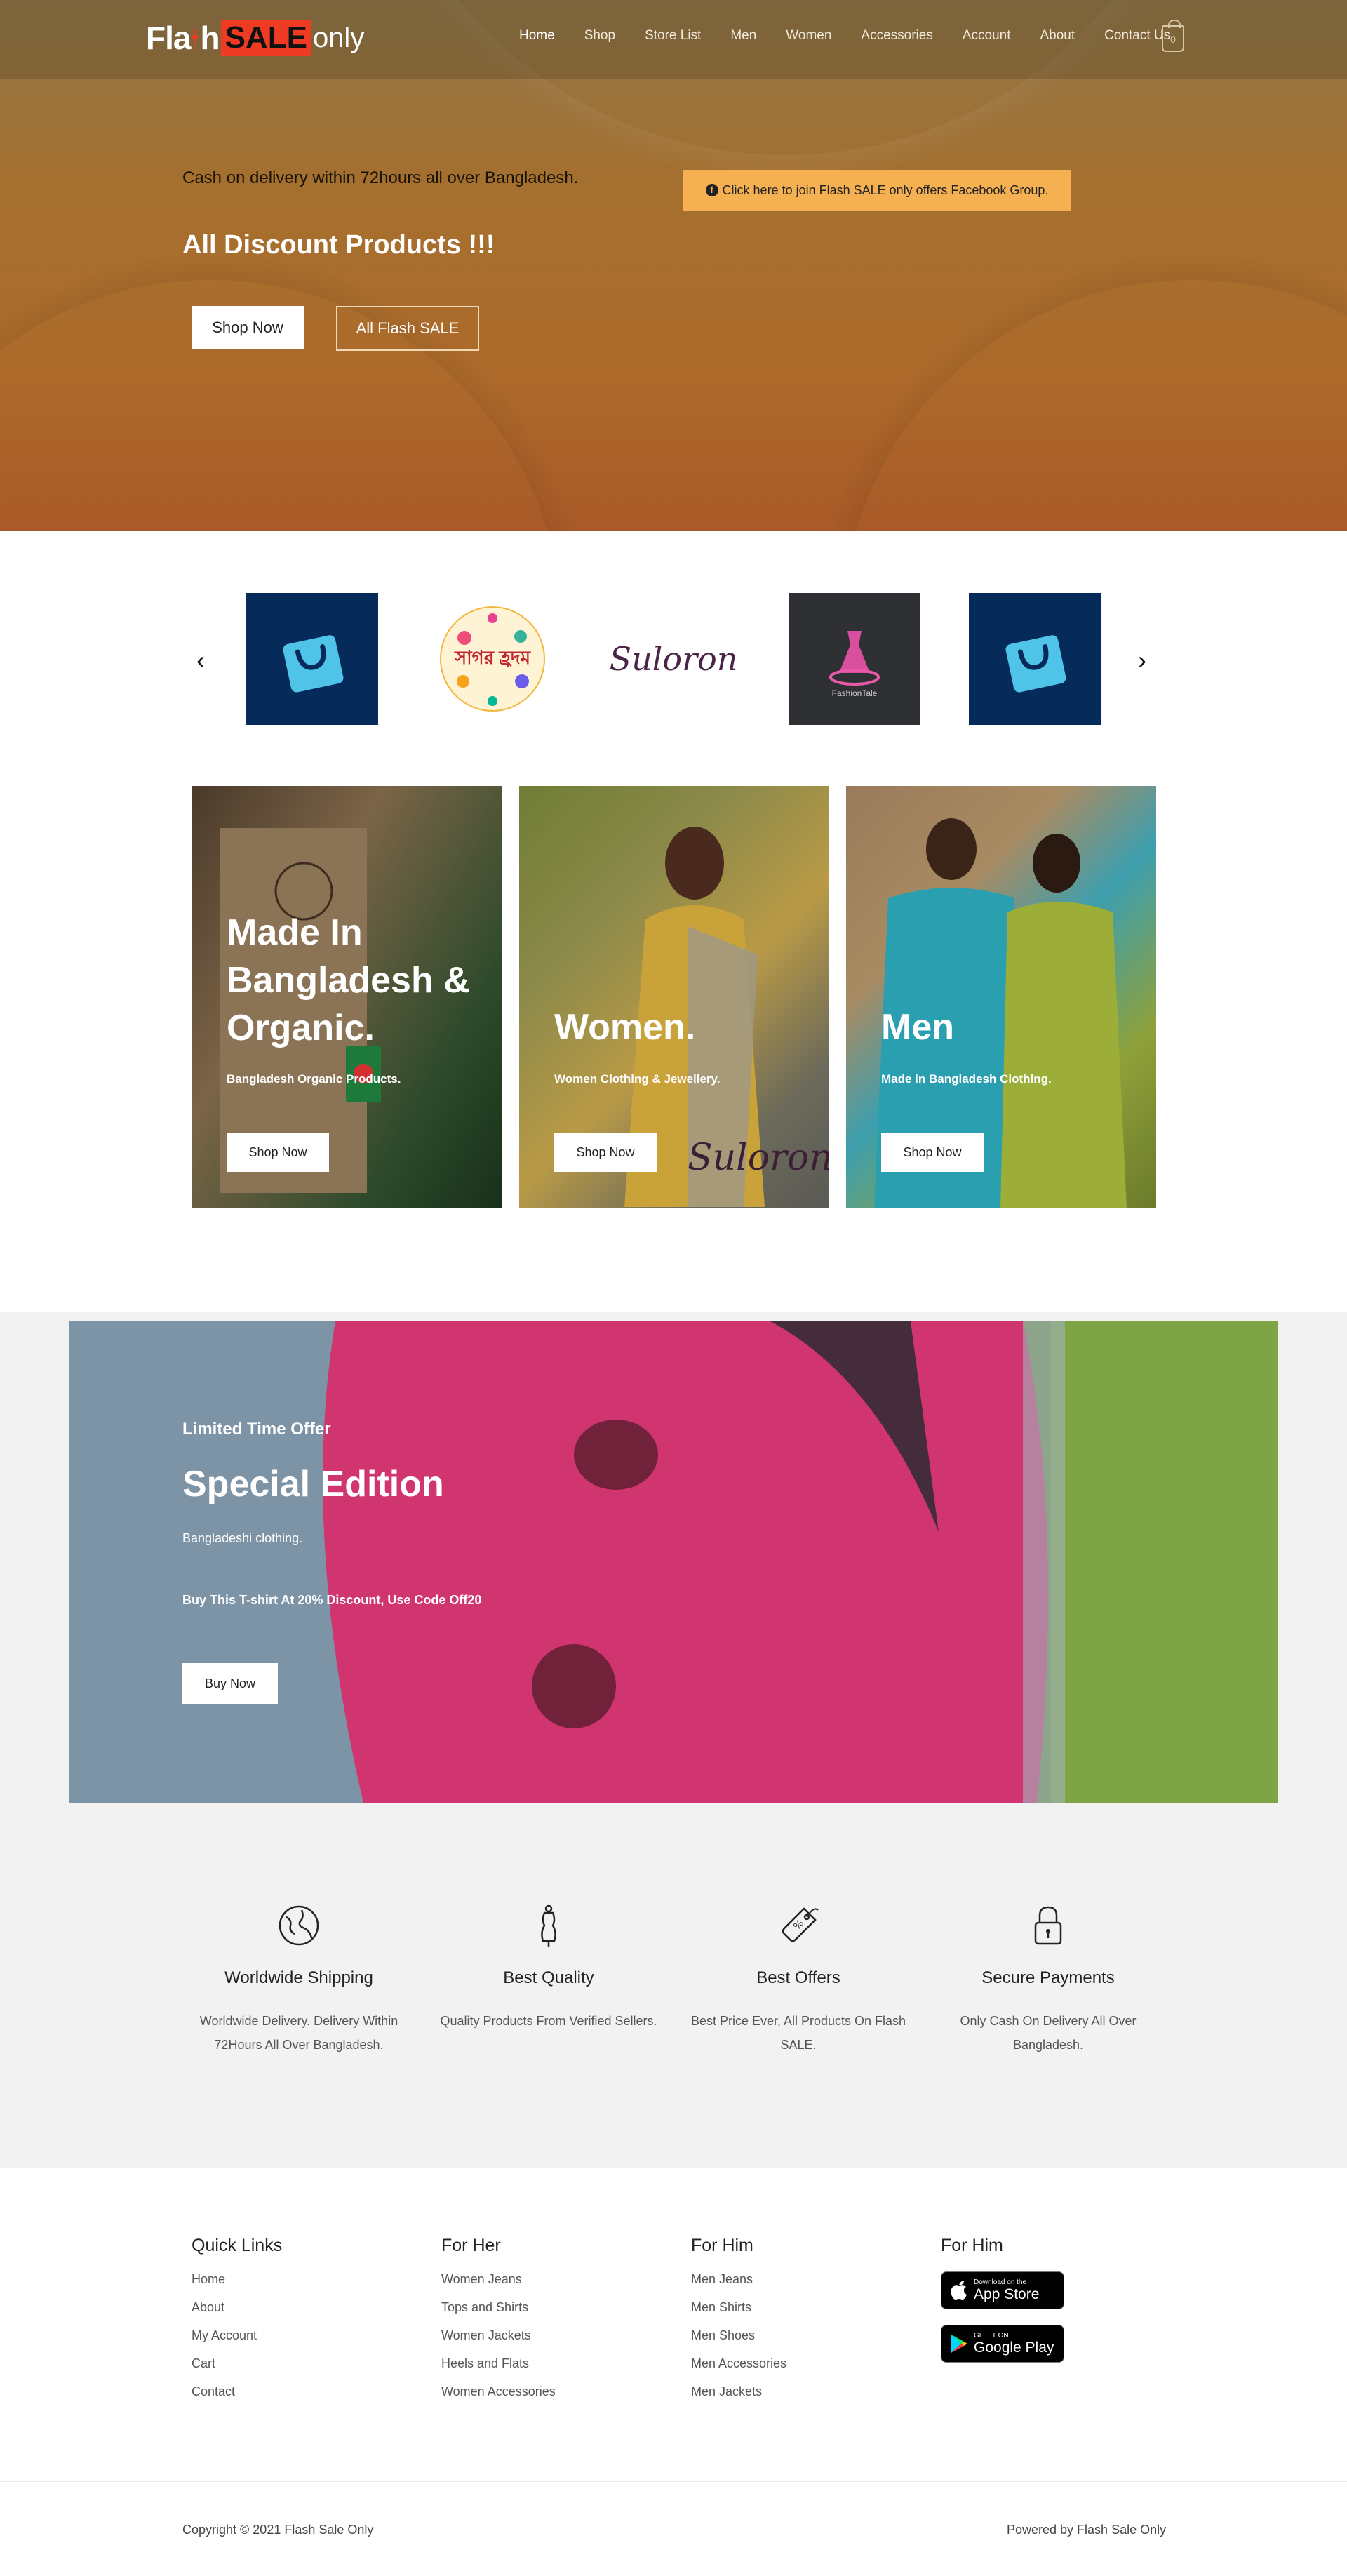  I want to click on nav-women: Women, so click(808, 36).